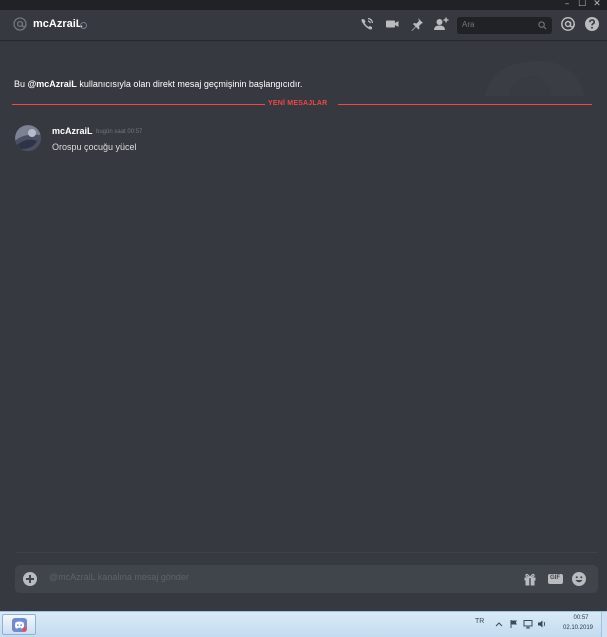 Image resolution: width=607 pixels, height=637 pixels. What do you see at coordinates (298, 103) in the screenshot?
I see `new-messages-label: YENİ MESAJLAR` at bounding box center [298, 103].